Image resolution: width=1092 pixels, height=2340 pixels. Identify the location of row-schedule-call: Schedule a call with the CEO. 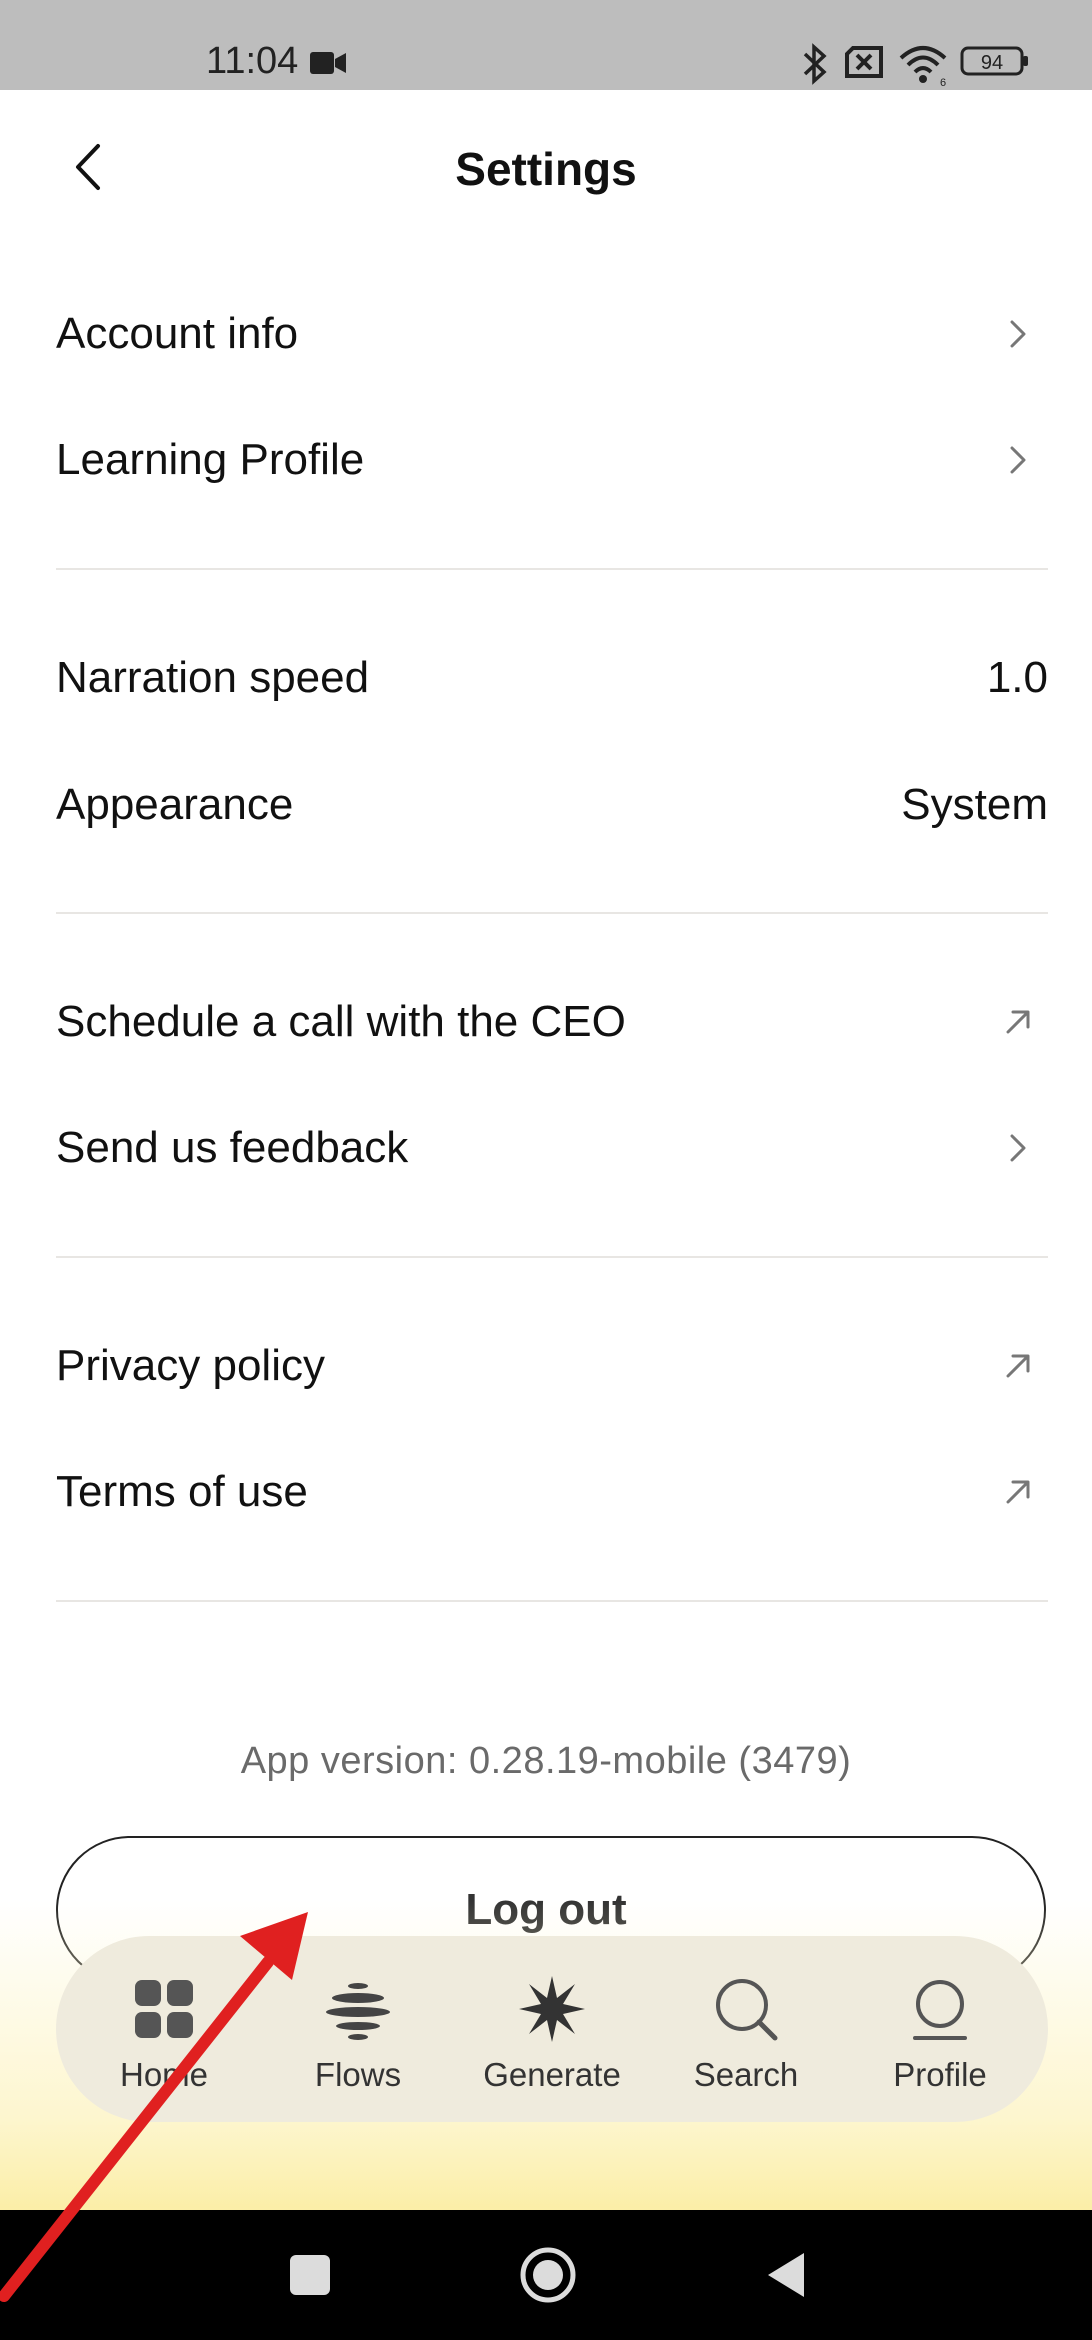
(552, 1022).